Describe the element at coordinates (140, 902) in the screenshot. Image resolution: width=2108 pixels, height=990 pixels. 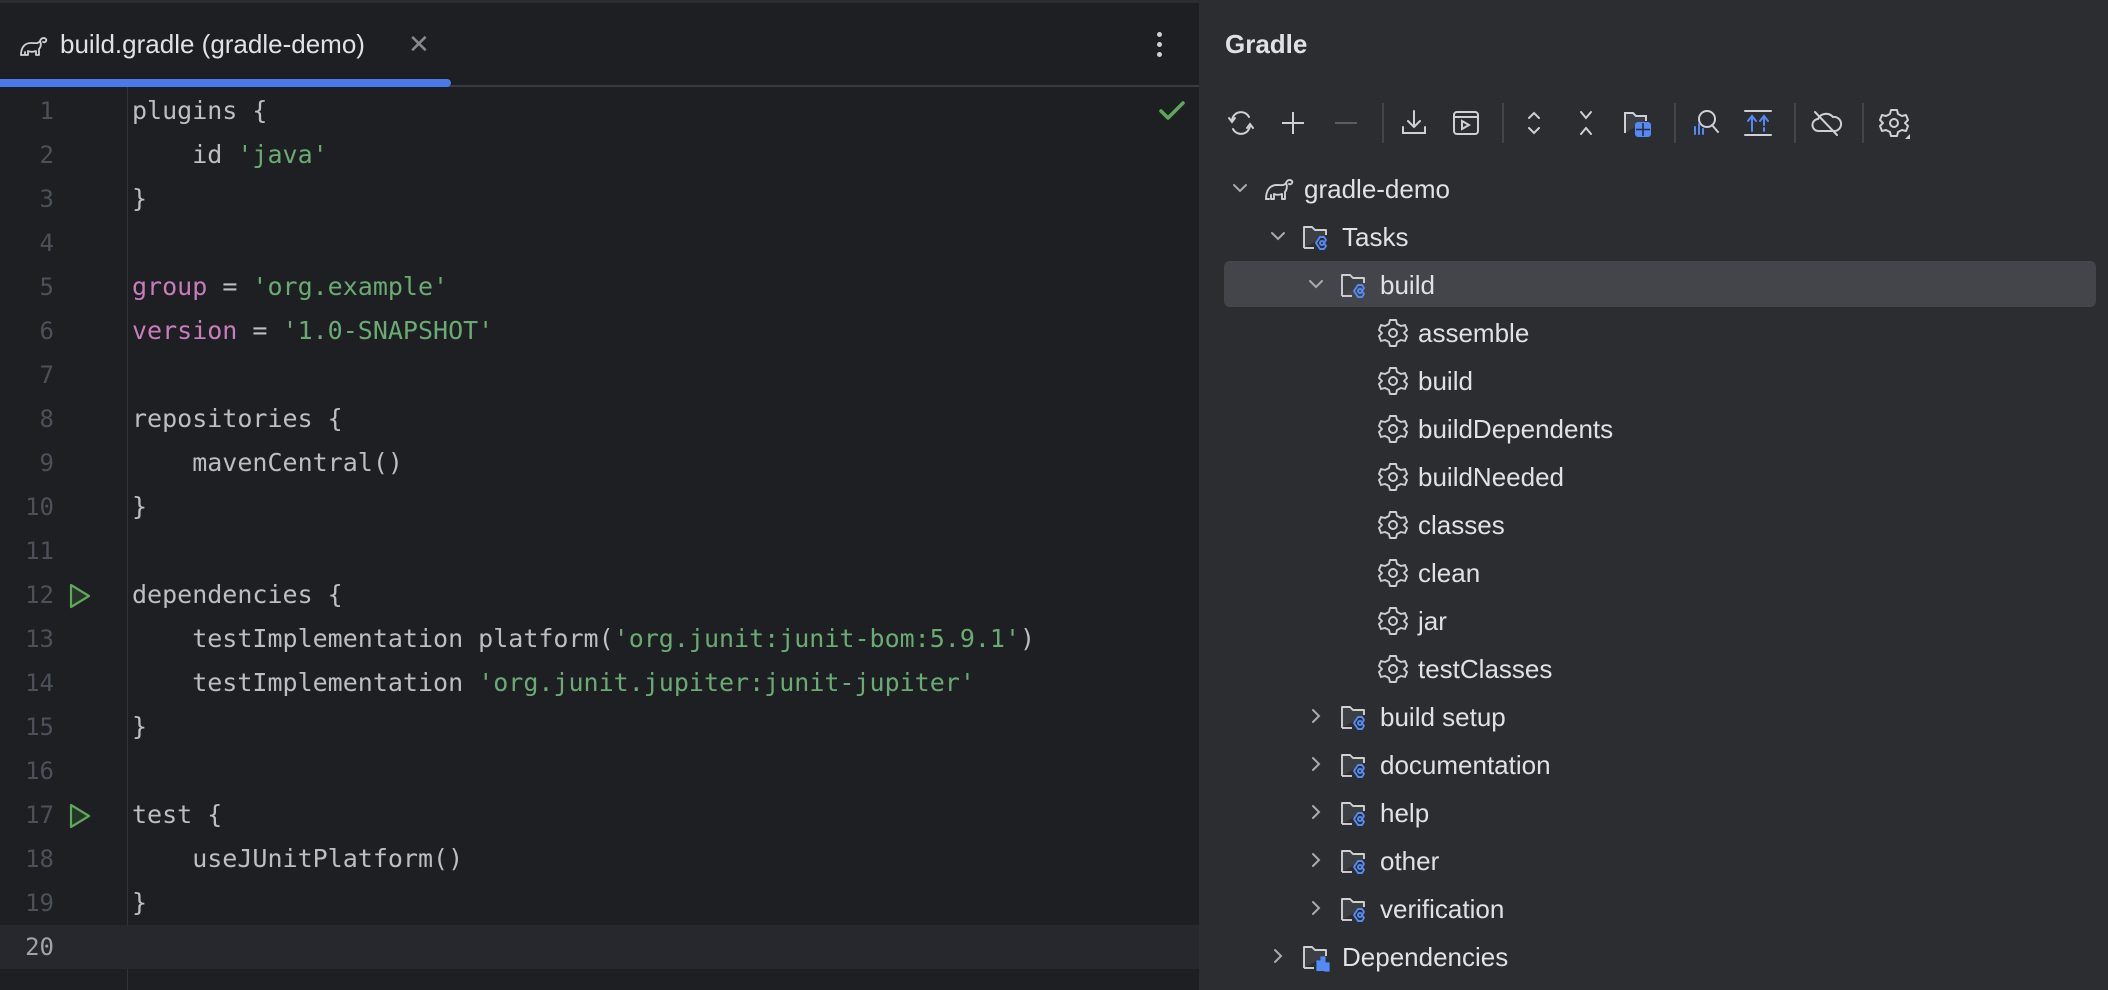
I see `code-token: }` at that location.